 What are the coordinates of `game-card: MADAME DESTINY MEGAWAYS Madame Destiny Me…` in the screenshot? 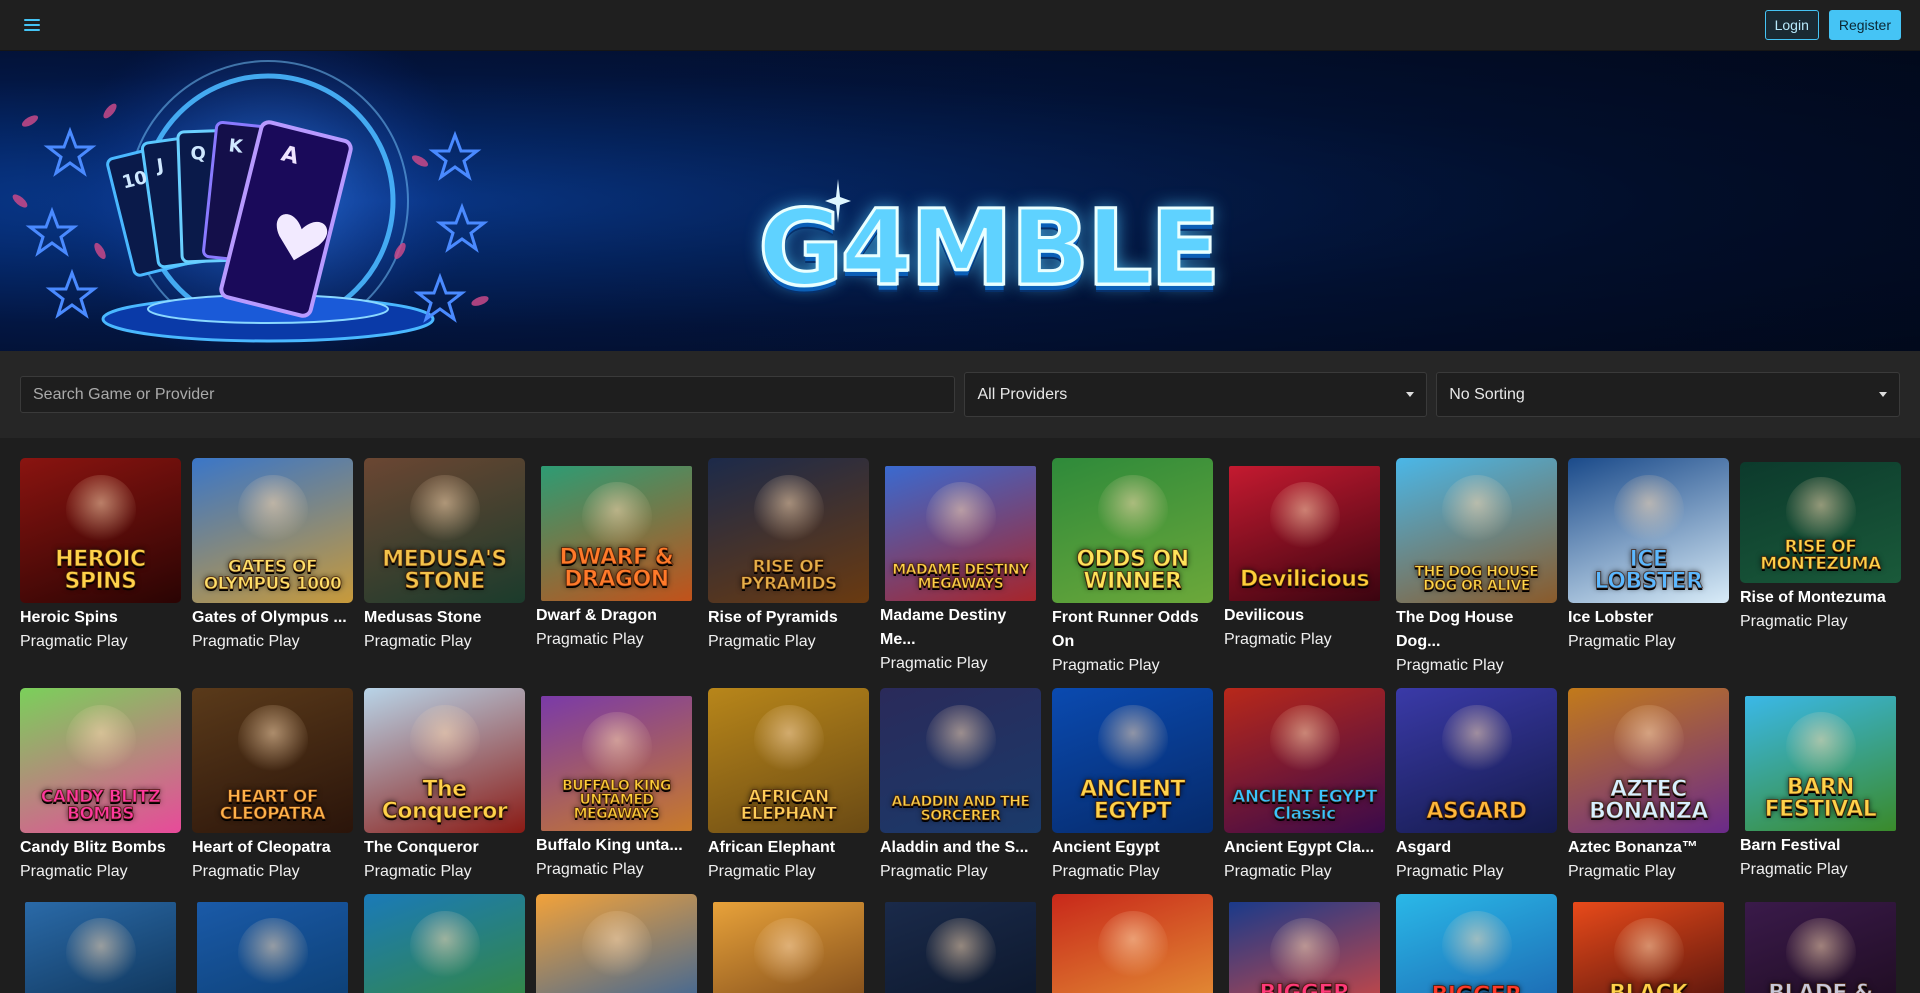 It's located at (960, 568).